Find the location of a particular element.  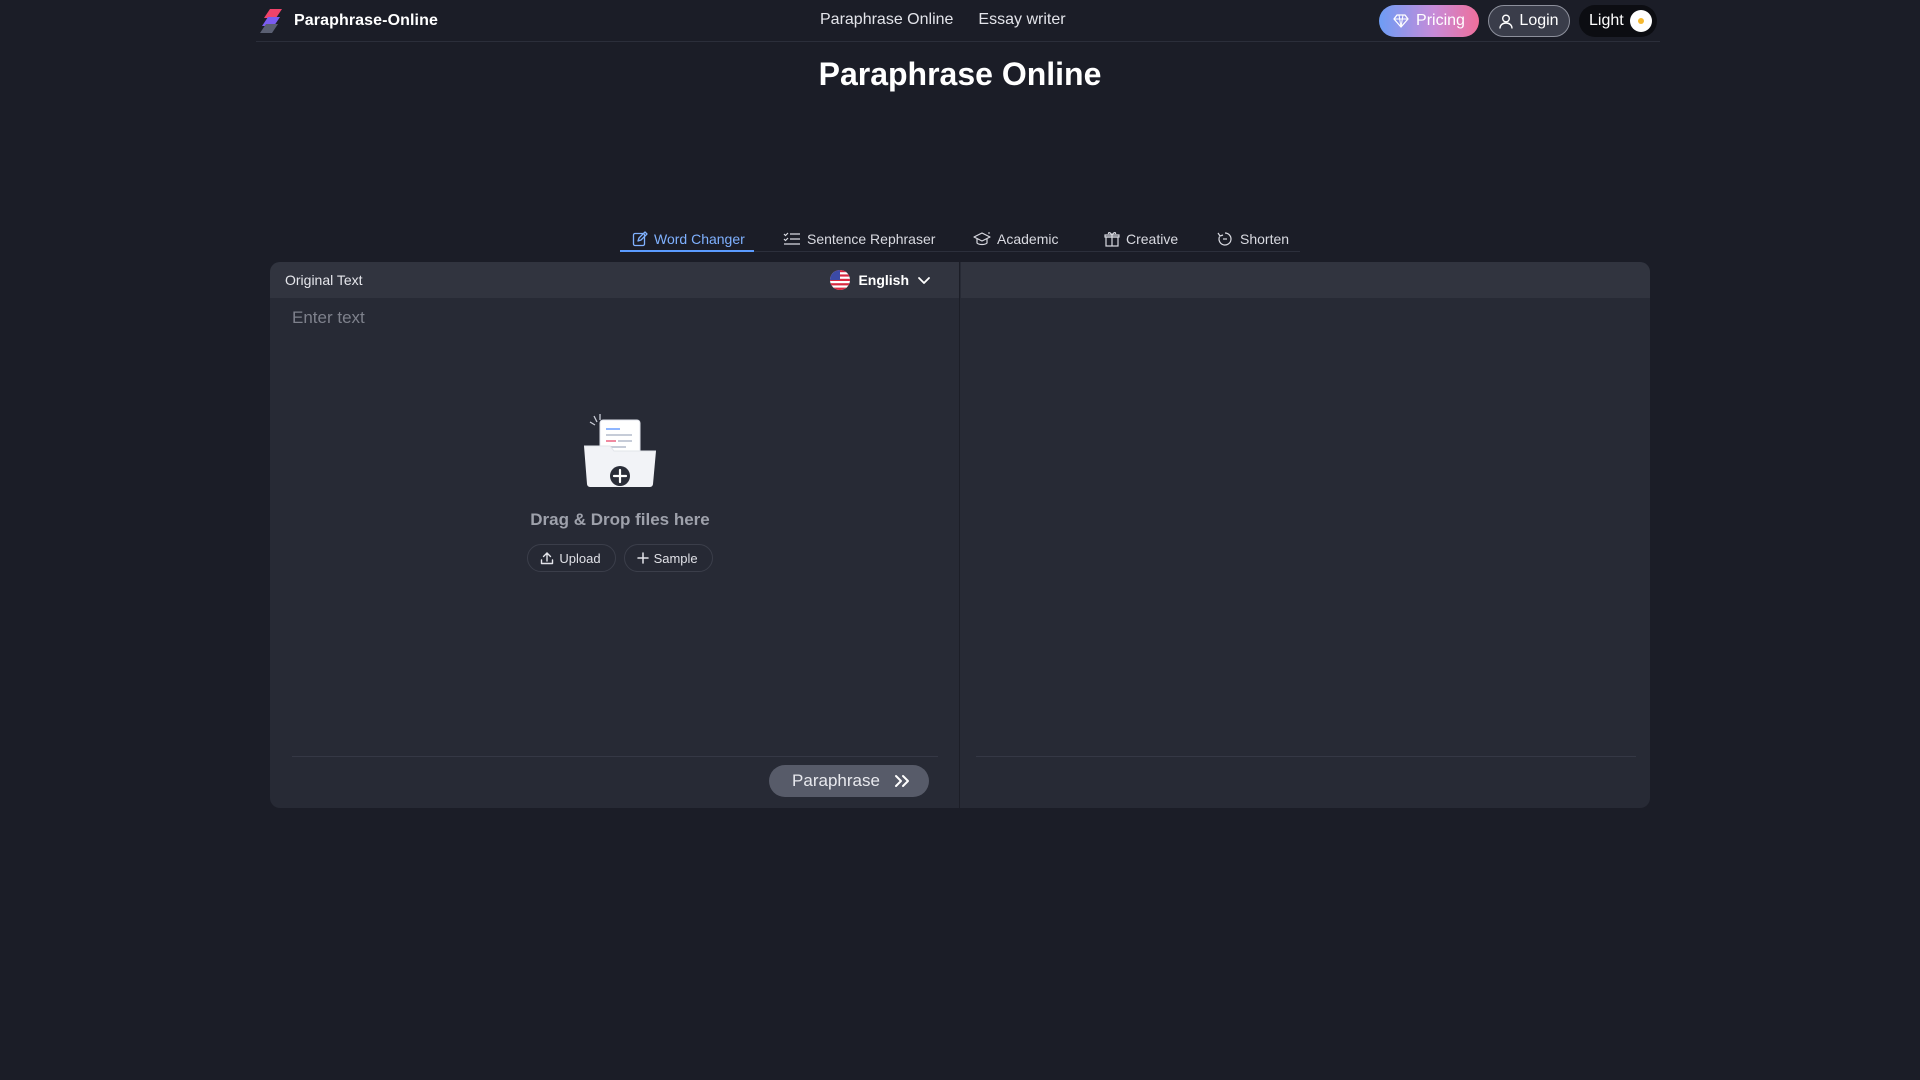

language-select: English is located at coordinates (880, 280).